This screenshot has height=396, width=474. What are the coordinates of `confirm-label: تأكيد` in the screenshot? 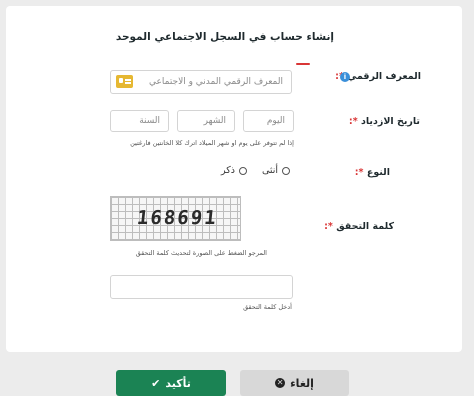 It's located at (178, 383).